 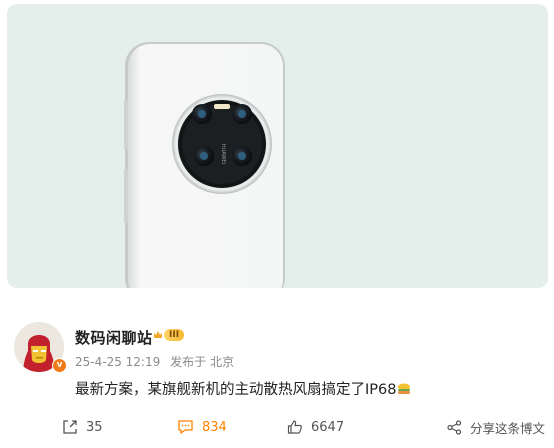 I want to click on comment-icon, so click(x=185, y=427).